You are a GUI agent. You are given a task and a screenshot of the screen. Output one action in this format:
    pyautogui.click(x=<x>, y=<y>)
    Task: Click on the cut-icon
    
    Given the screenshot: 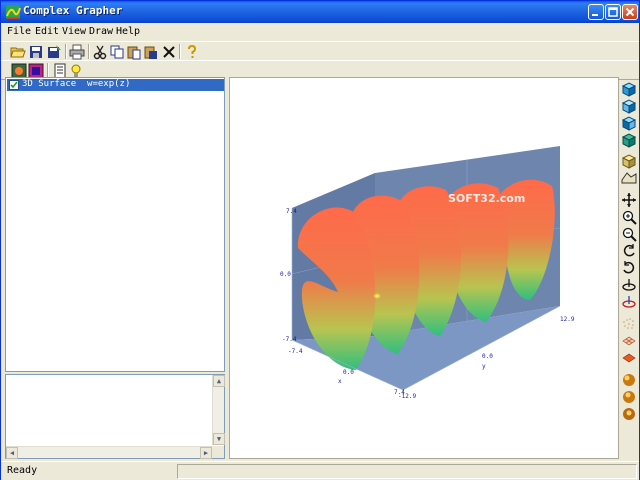 What is the action you would take?
    pyautogui.click(x=100, y=52)
    